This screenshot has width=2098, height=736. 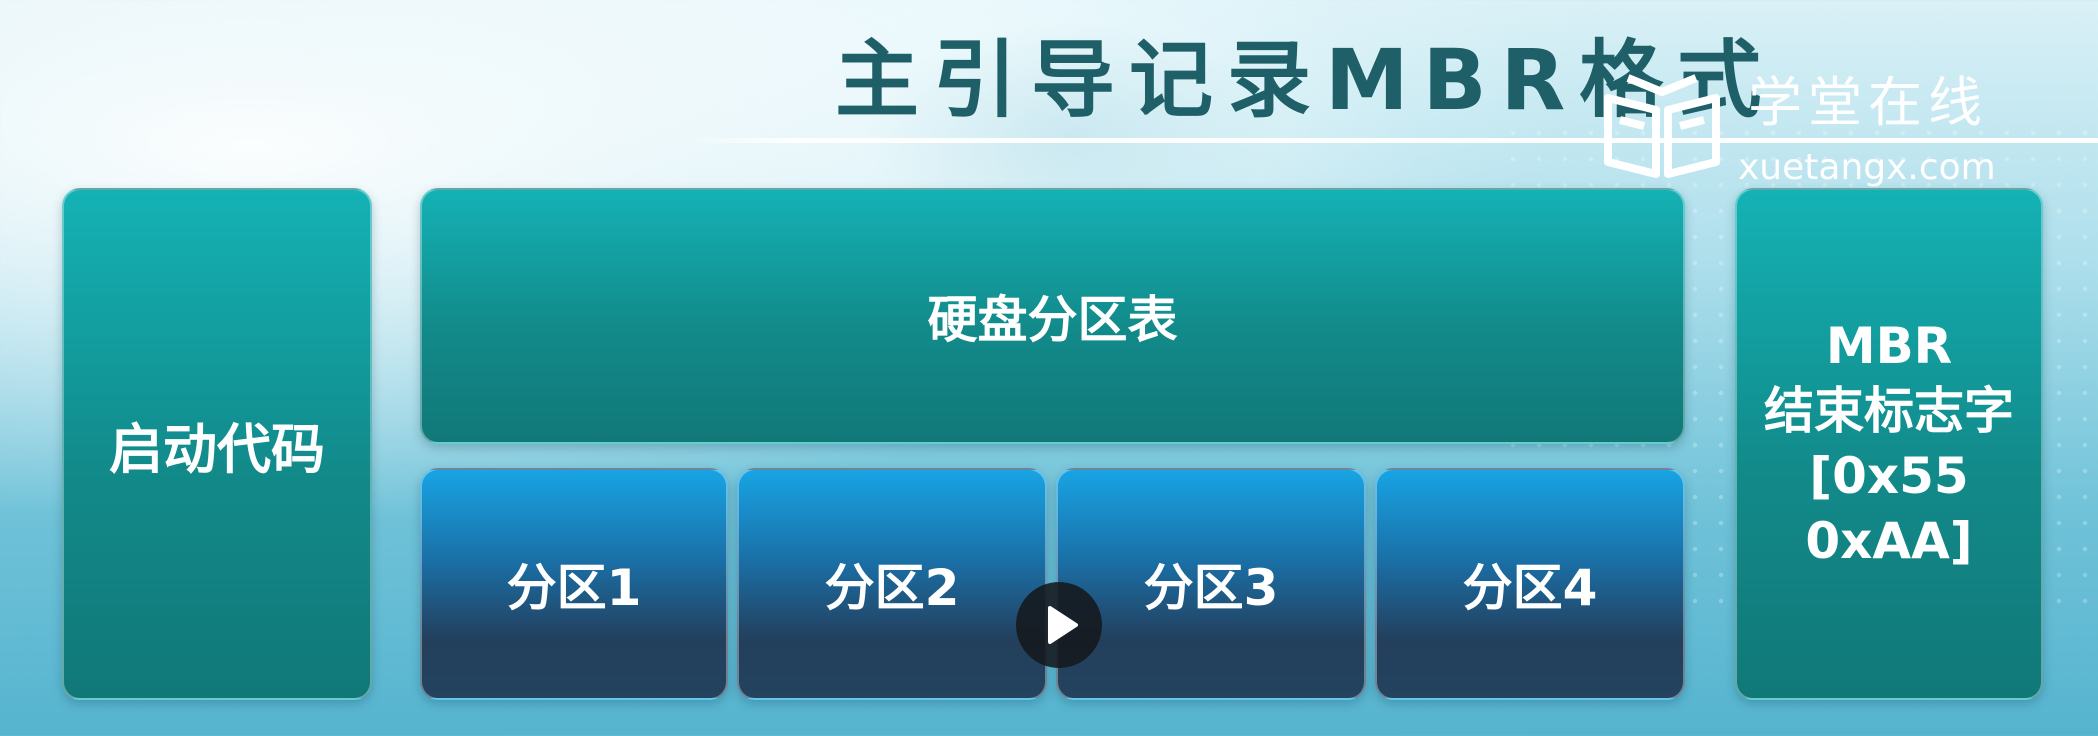 I want to click on partition-label: 分区1, so click(x=574, y=588).